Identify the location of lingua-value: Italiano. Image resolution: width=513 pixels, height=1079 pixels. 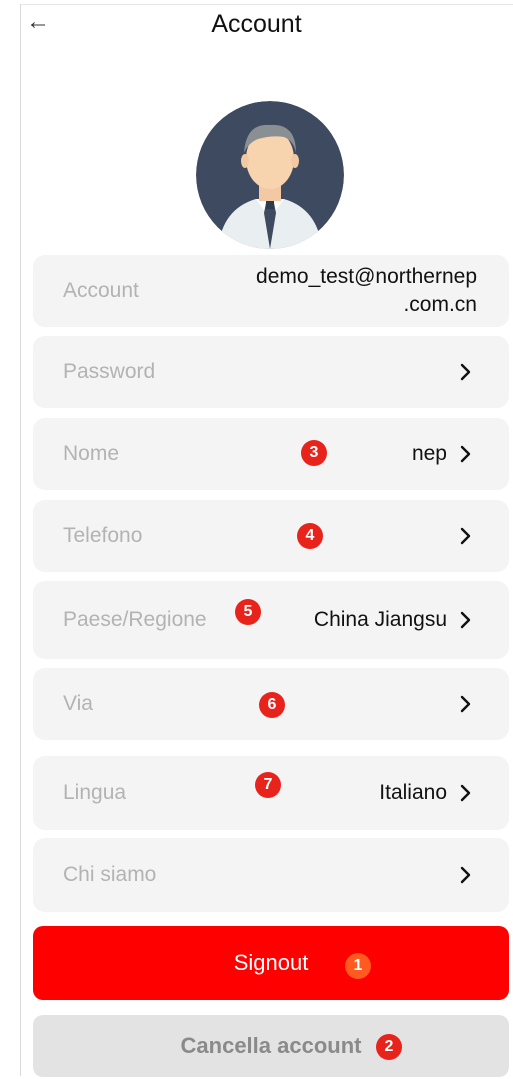
(413, 792).